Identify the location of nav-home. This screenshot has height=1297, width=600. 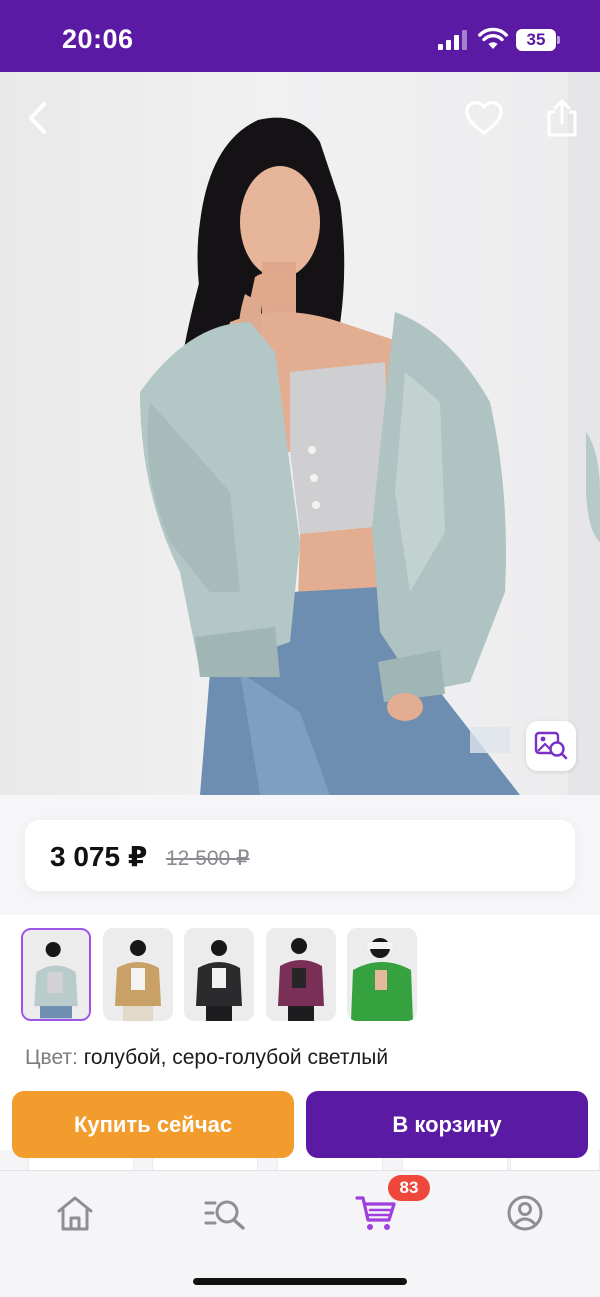
(75, 1213).